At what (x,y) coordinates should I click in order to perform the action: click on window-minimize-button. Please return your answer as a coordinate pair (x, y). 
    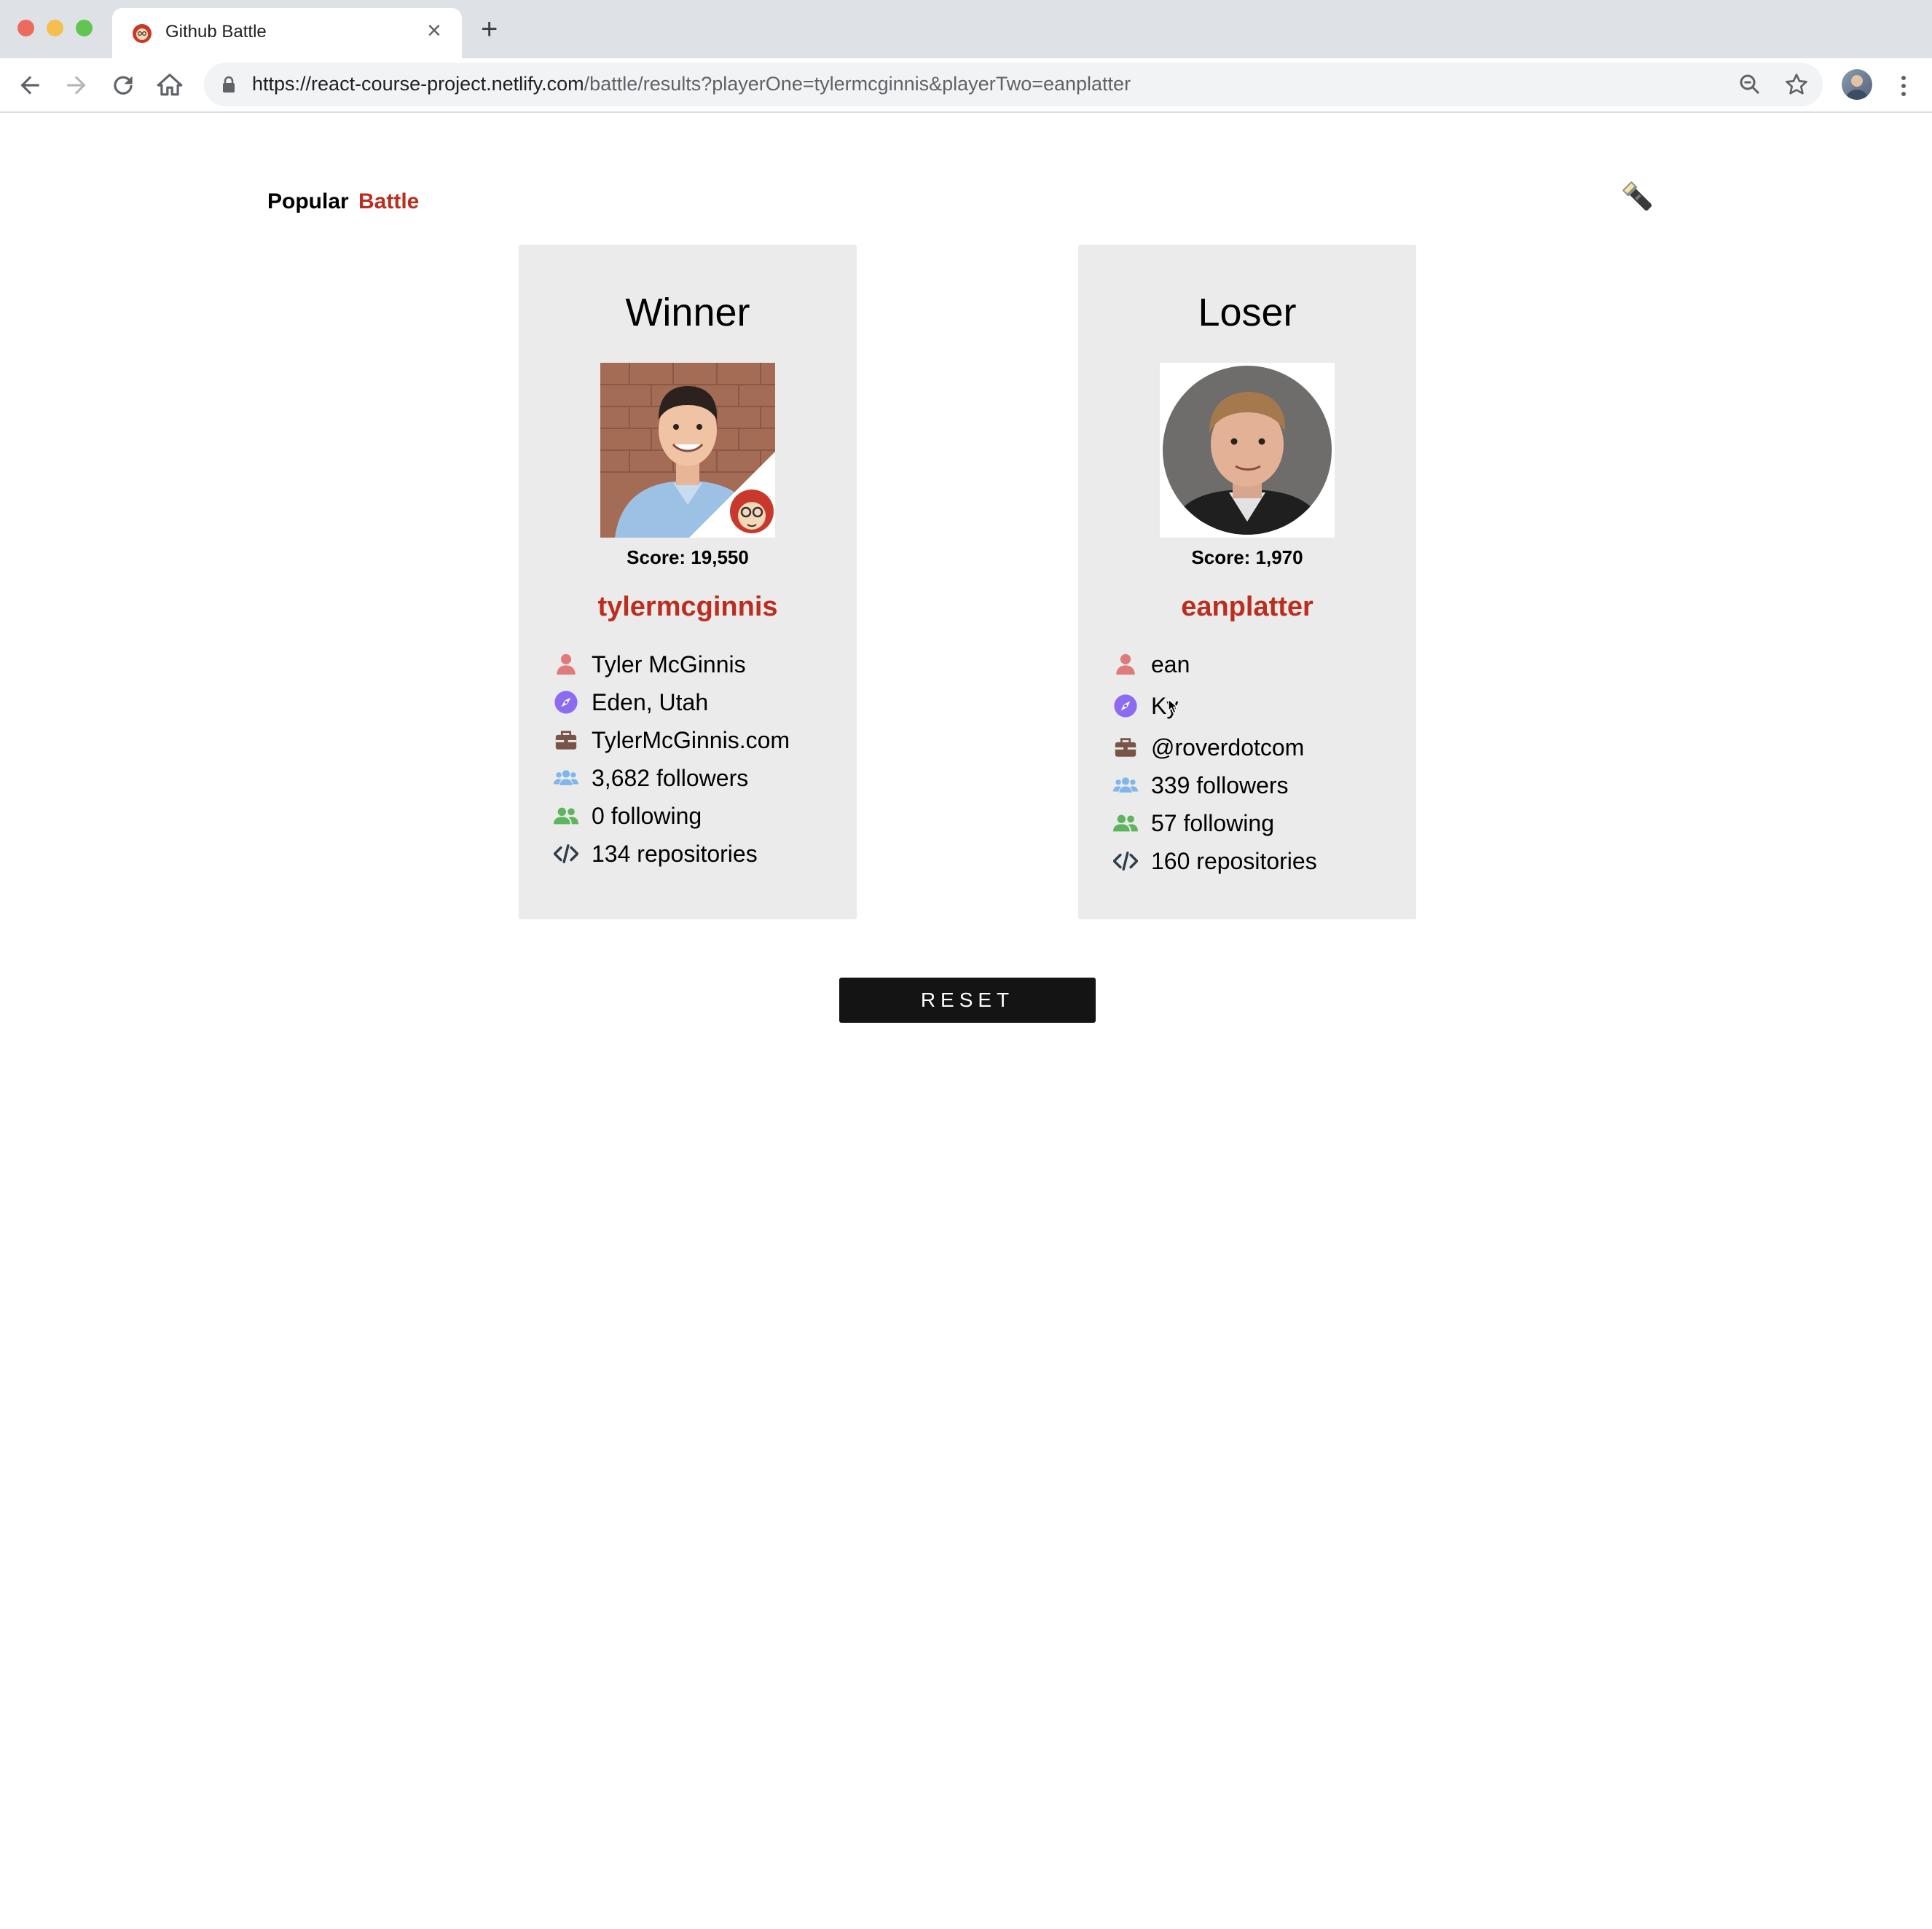
    Looking at the image, I should click on (55, 28).